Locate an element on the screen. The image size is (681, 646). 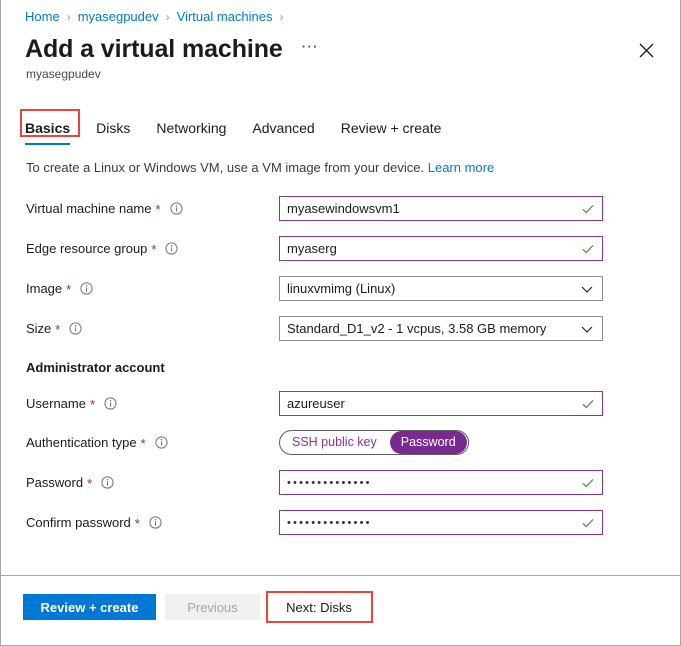
close-icon is located at coordinates (646, 50).